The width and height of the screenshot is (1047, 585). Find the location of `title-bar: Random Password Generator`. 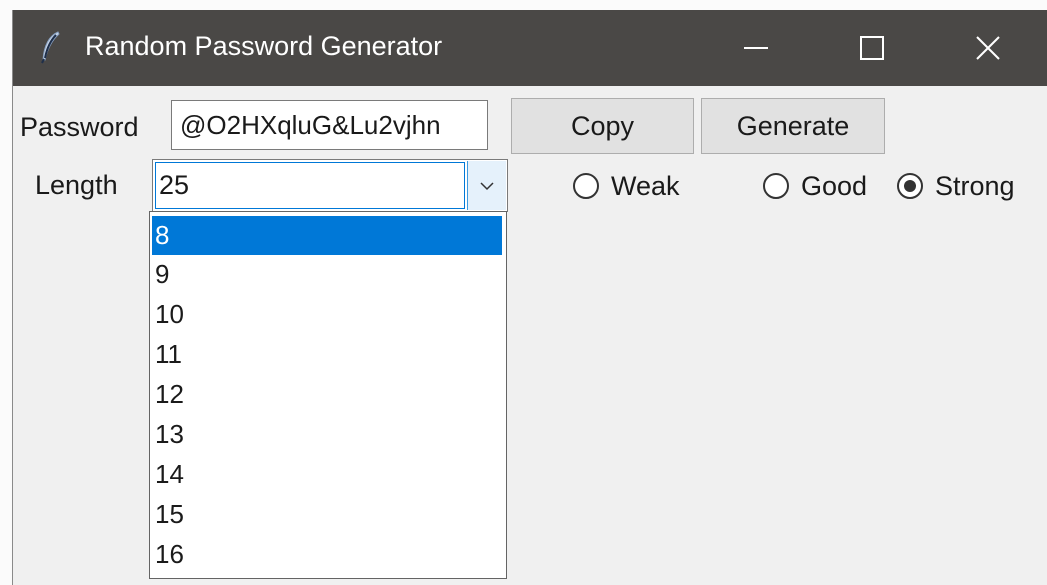

title-bar: Random Password Generator is located at coordinates (530, 48).